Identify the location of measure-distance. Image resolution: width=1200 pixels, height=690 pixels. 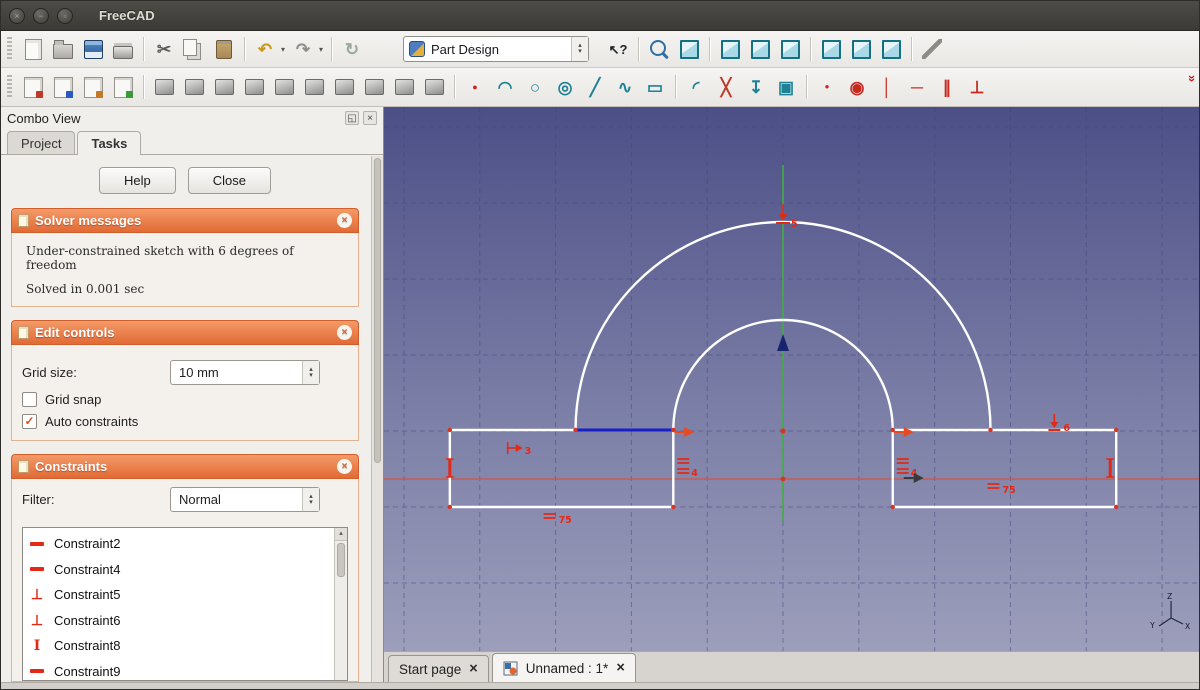
(932, 49).